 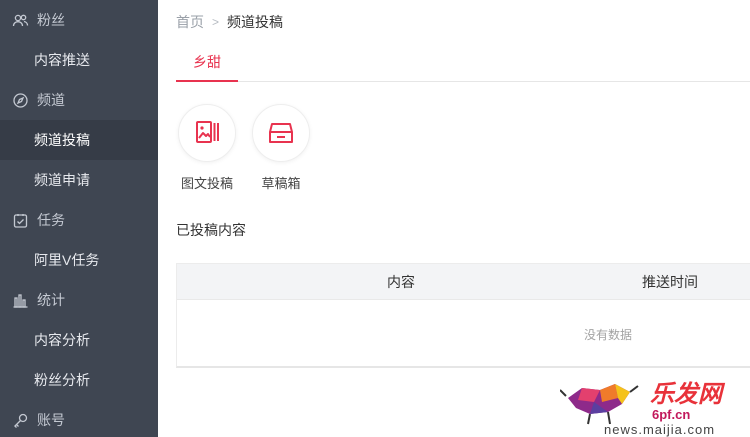 I want to click on sidebar-section-label: 任务, so click(x=51, y=220).